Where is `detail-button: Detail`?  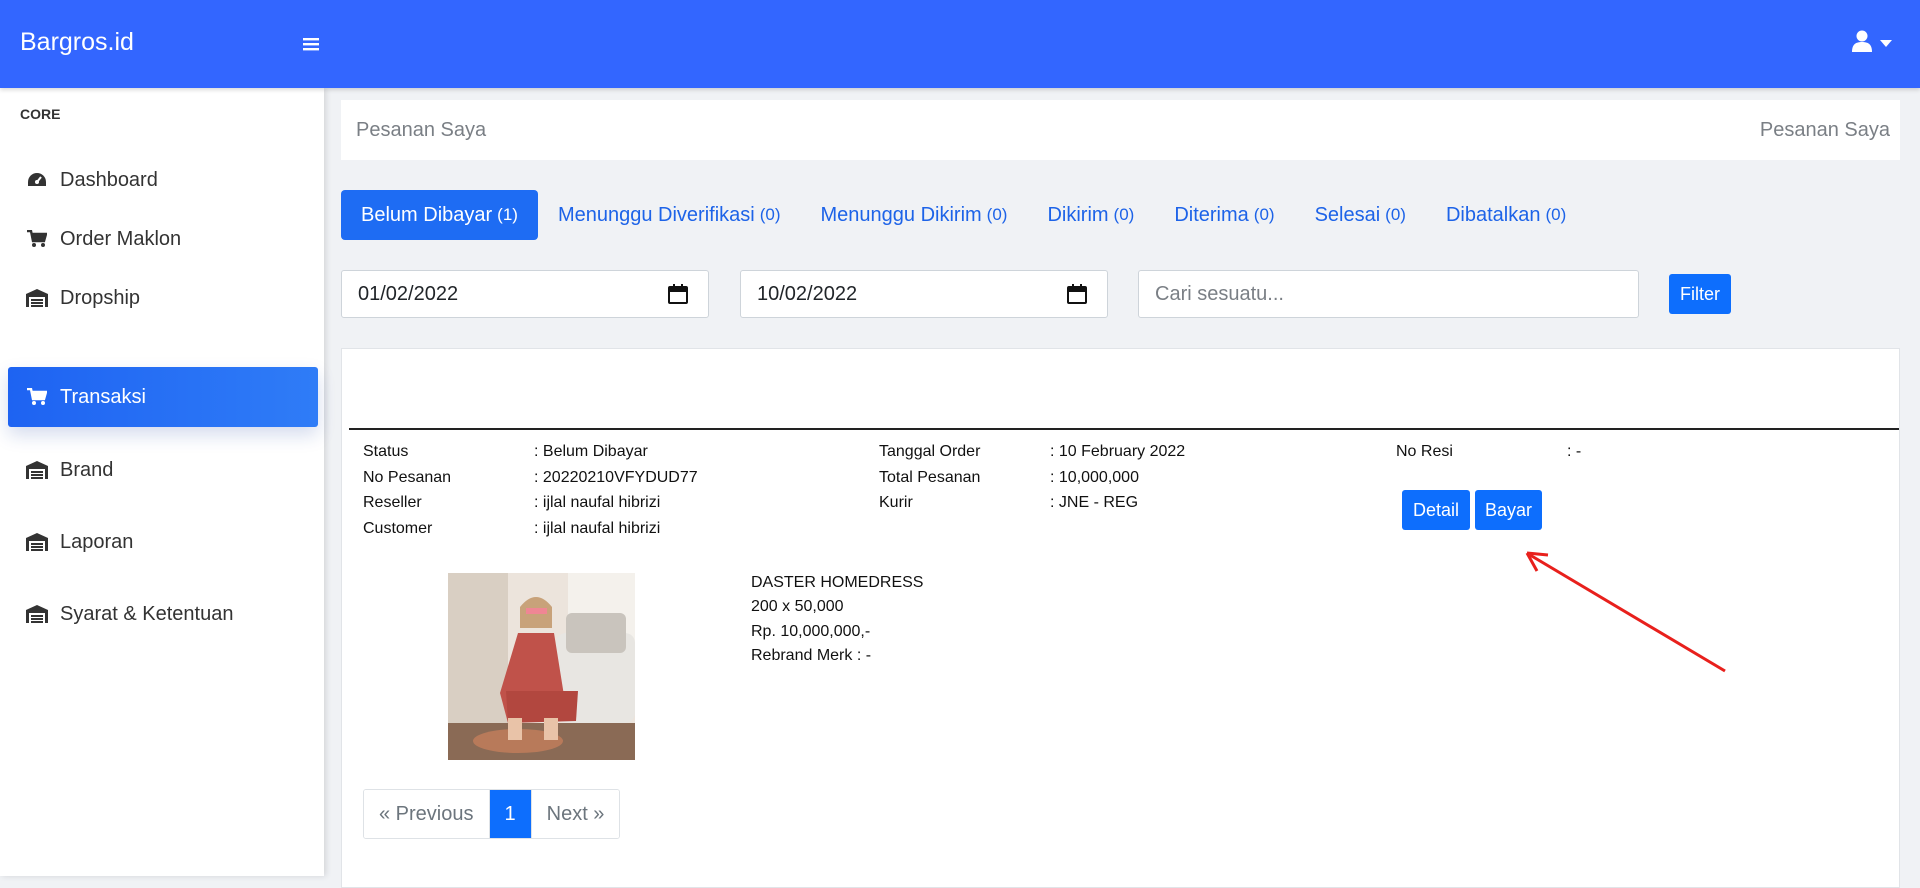 detail-button: Detail is located at coordinates (1436, 510).